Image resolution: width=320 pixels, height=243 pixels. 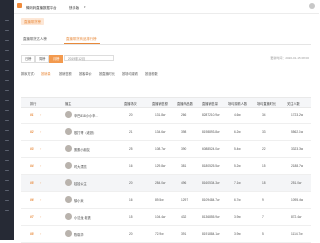 What do you see at coordinates (266, 103) in the screenshot?
I see `col-avg-duration: 场均直播时长` at bounding box center [266, 103].